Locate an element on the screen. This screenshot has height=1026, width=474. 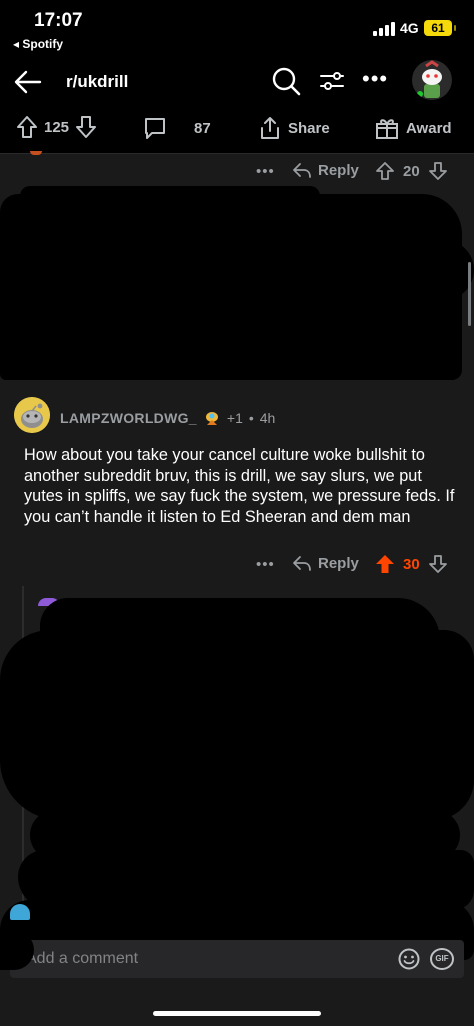
comment-username: LAMPZWORLDWG_ is located at coordinates (128, 418).